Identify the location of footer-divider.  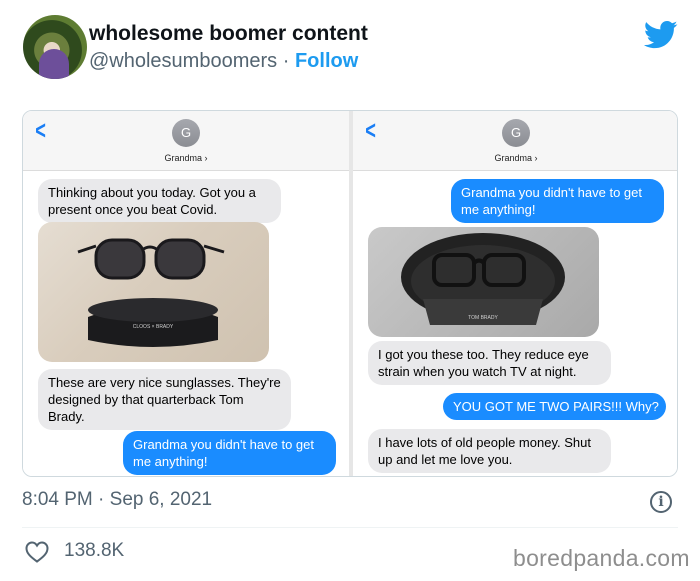
(350, 527).